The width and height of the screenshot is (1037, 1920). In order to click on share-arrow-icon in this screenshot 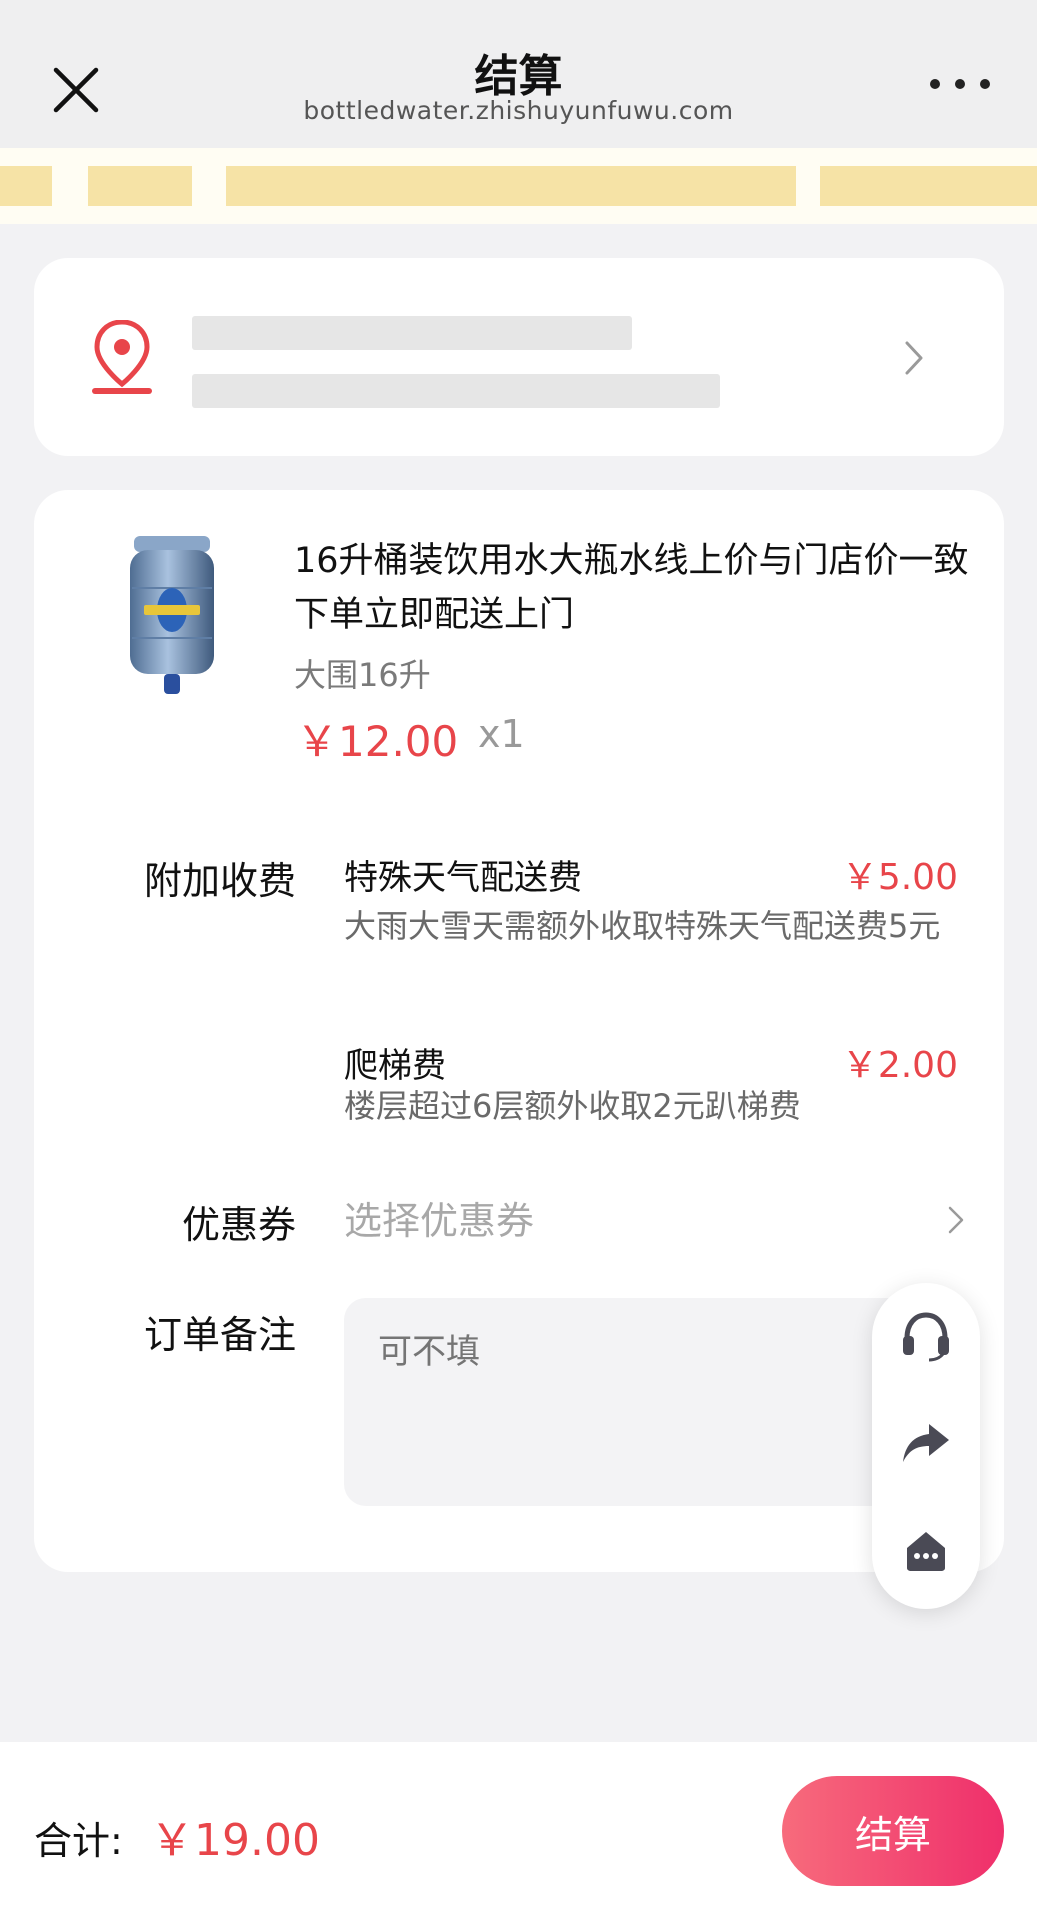, I will do `click(926, 1443)`.